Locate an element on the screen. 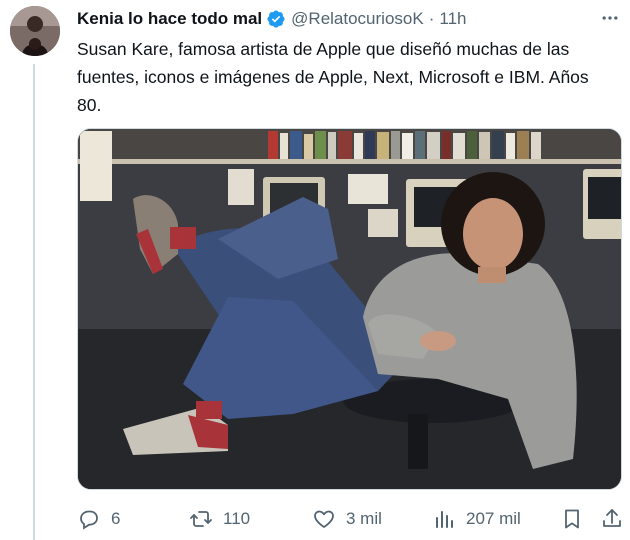 This screenshot has height=540, width=630. repost-count: 110 is located at coordinates (237, 518).